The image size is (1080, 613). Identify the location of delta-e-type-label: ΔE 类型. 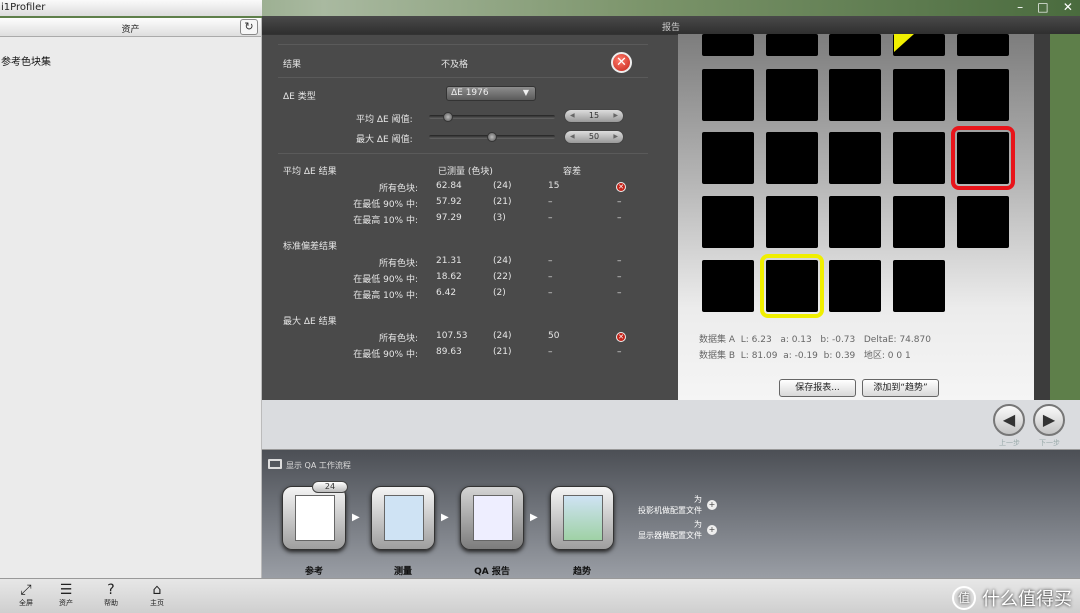
(299, 97).